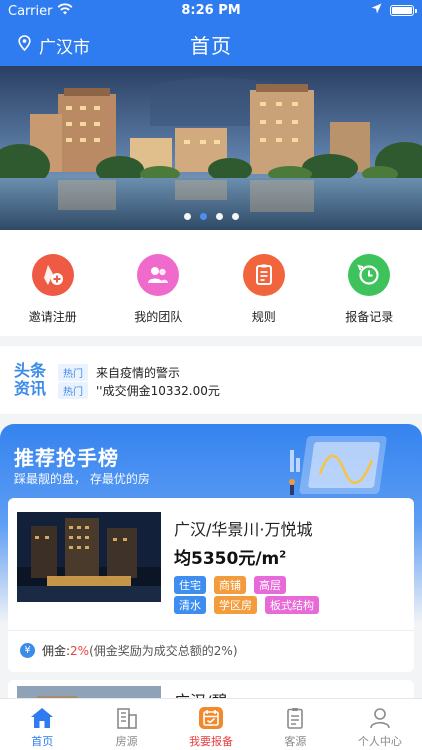  I want to click on rules-label: 规则, so click(263, 317).